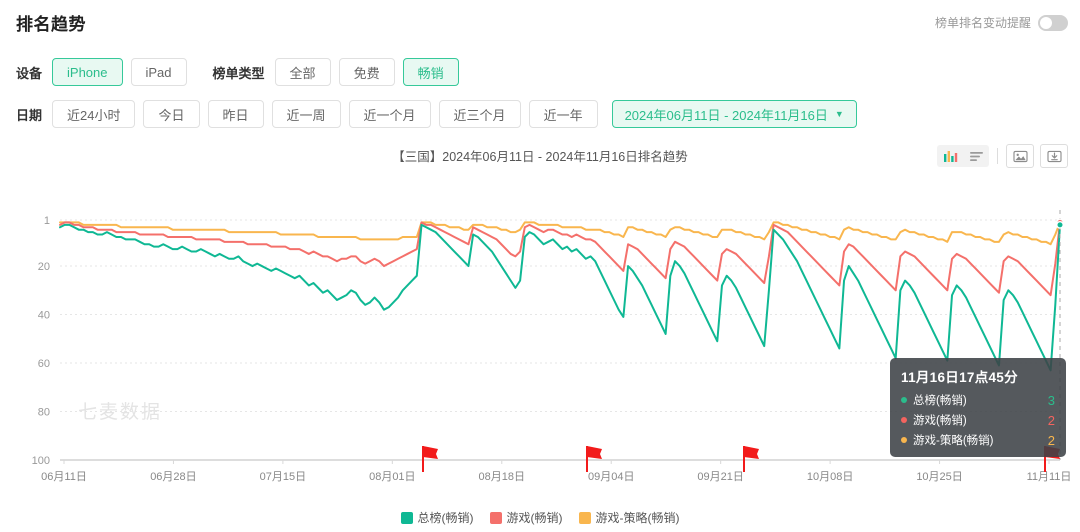  Describe the element at coordinates (978, 420) in the screenshot. I see `tooltip-row: 游戏(畅销) 2` at that location.